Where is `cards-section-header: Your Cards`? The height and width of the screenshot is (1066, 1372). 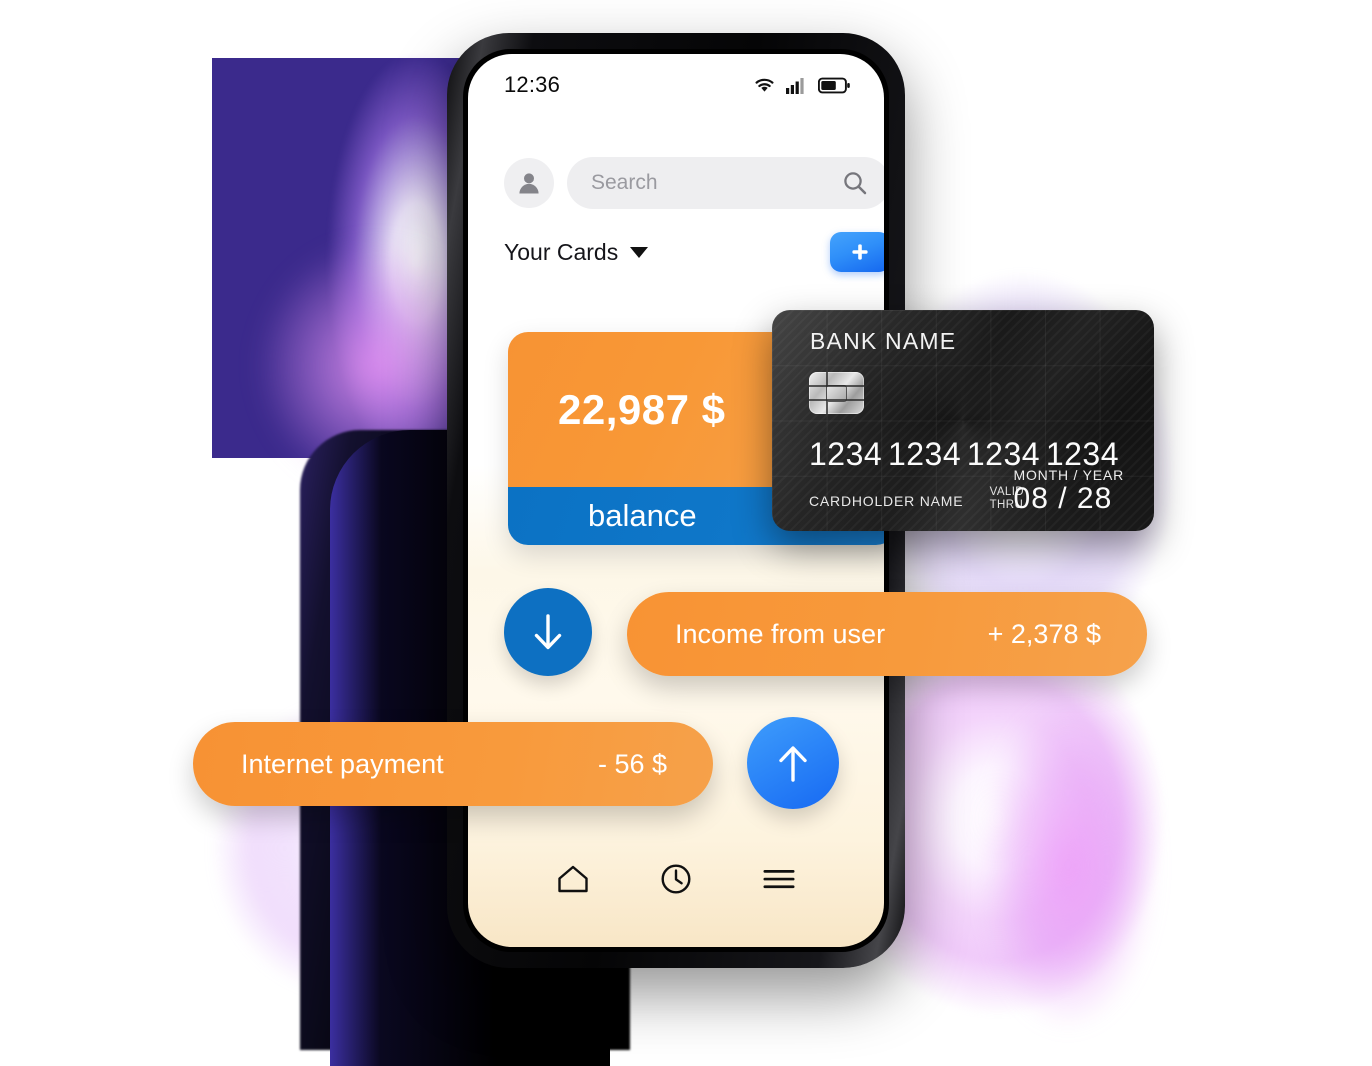
cards-section-header: Your Cards is located at coordinates (694, 252).